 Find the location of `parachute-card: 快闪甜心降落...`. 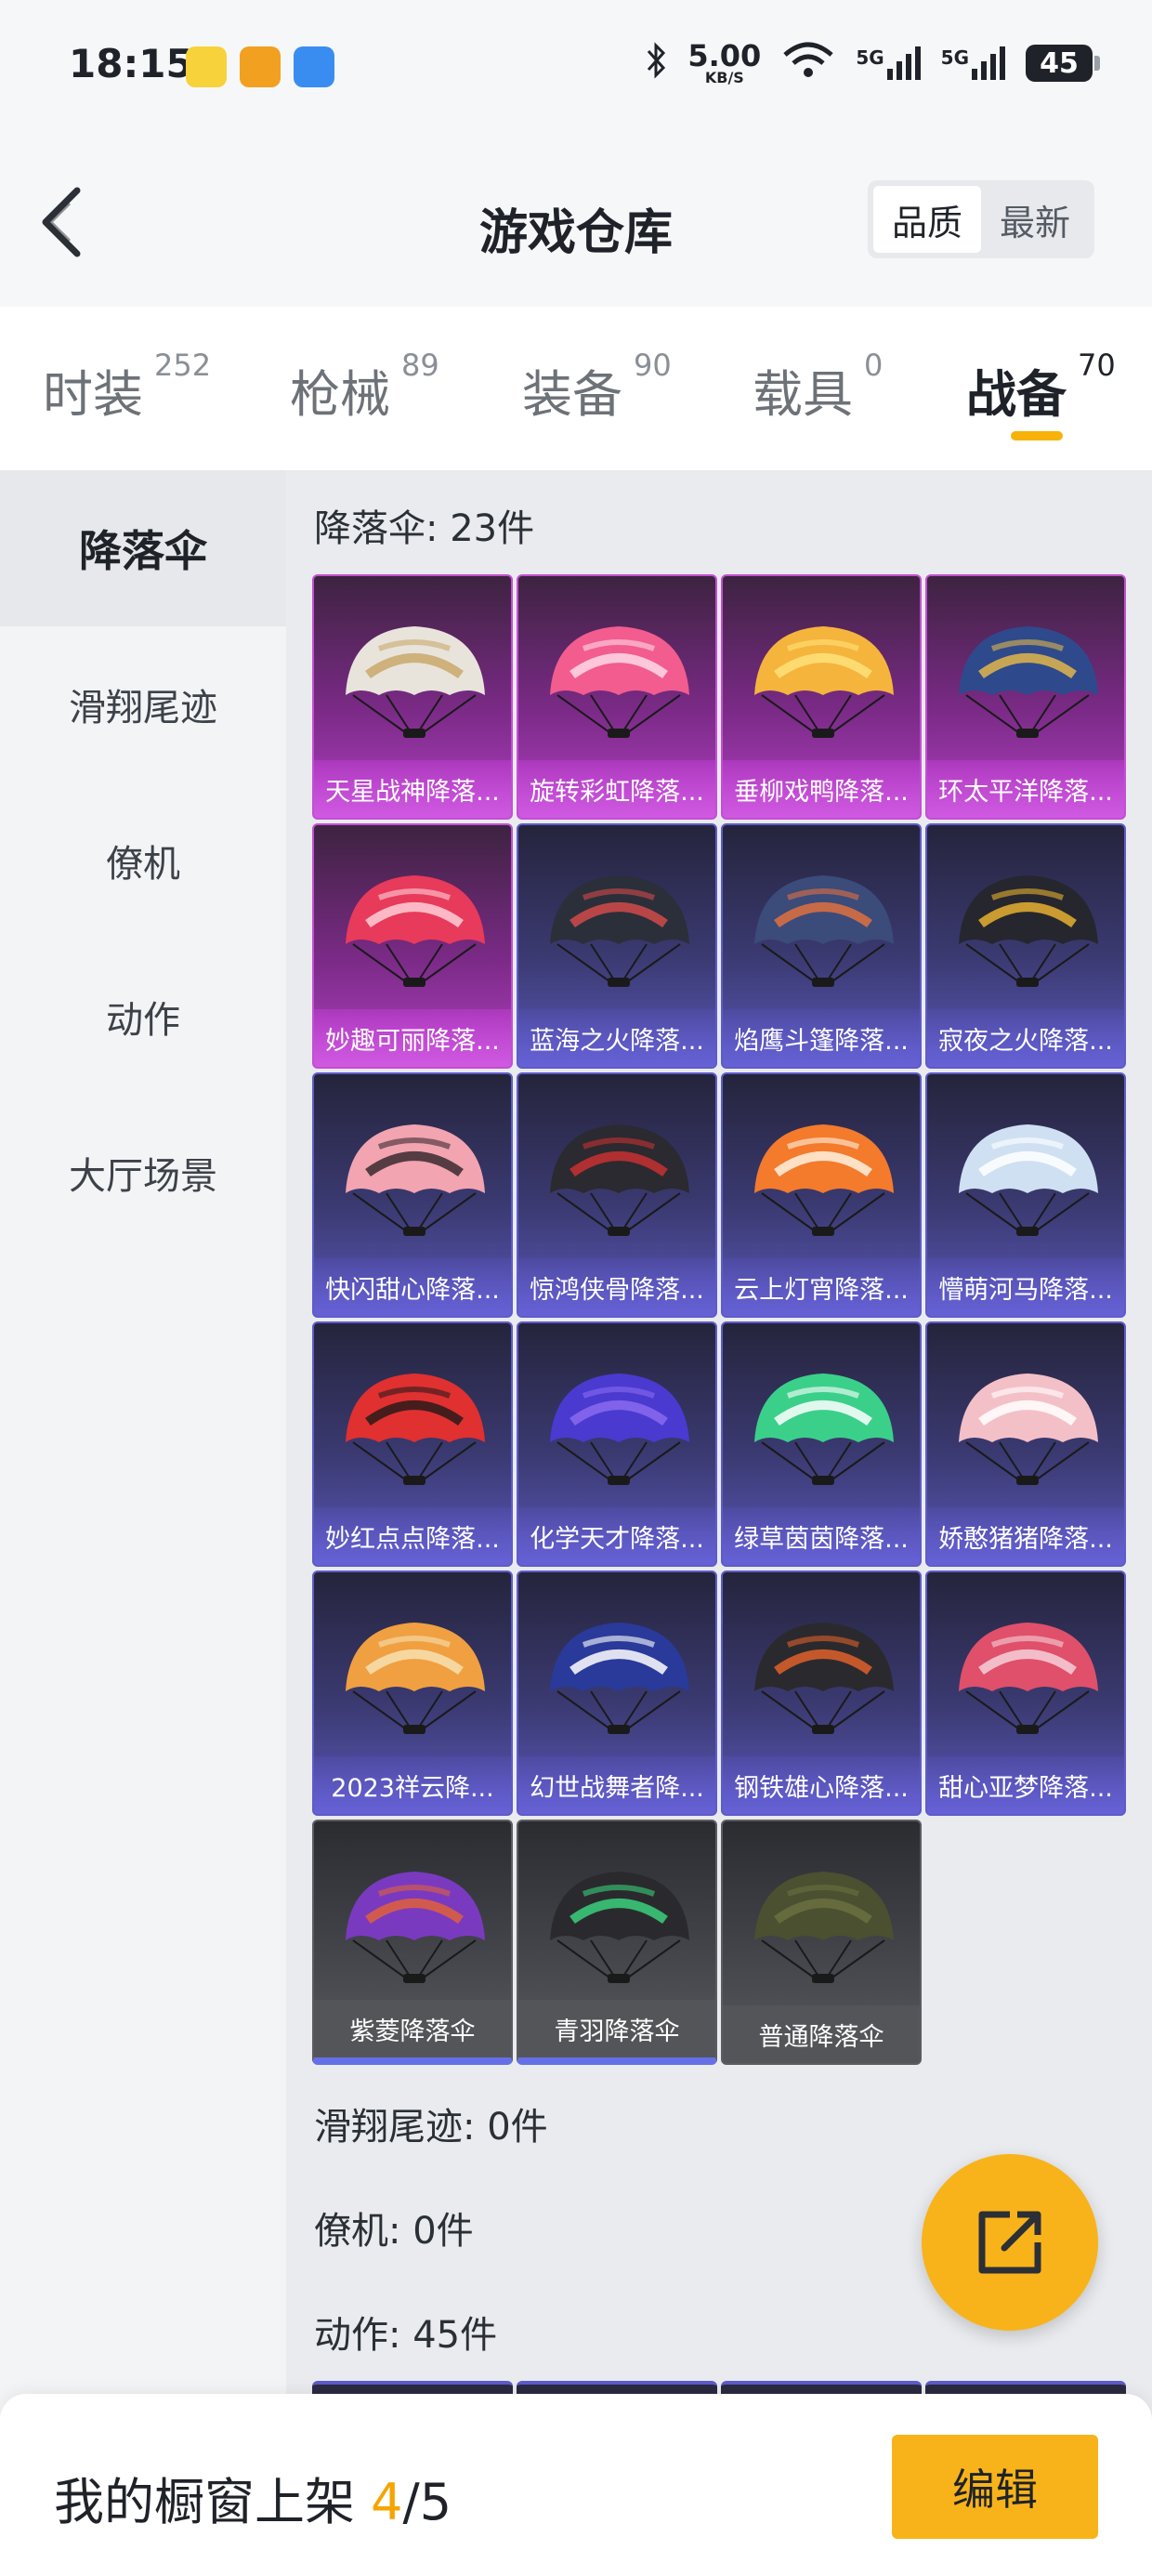

parachute-card: 快闪甜心降落... is located at coordinates (412, 1195).